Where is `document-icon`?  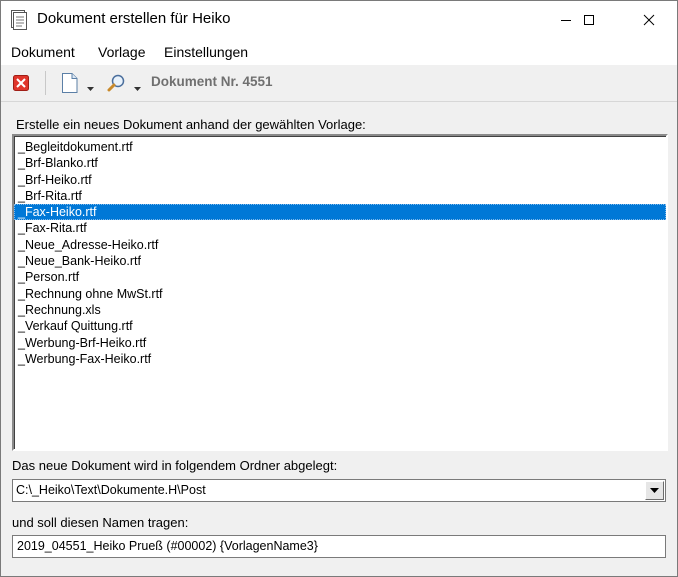
document-icon is located at coordinates (19, 20).